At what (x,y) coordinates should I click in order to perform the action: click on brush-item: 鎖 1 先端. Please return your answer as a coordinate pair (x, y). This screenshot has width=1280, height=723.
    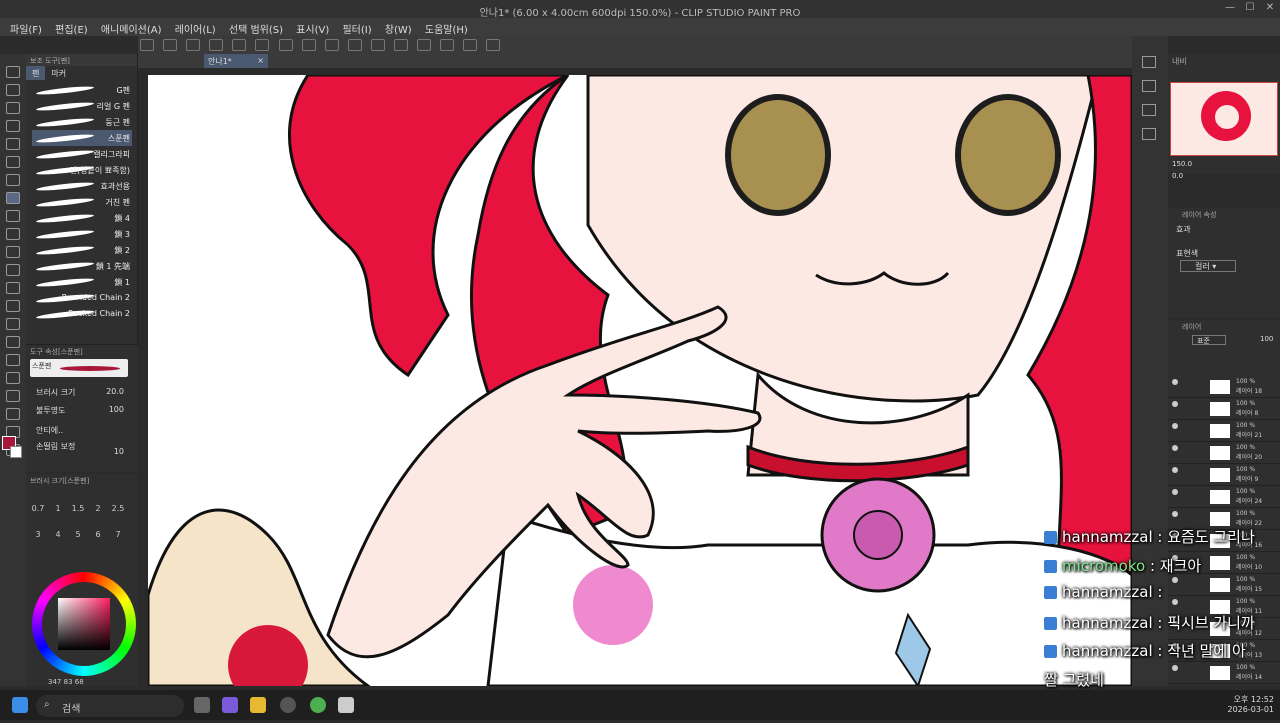
    Looking at the image, I should click on (82, 266).